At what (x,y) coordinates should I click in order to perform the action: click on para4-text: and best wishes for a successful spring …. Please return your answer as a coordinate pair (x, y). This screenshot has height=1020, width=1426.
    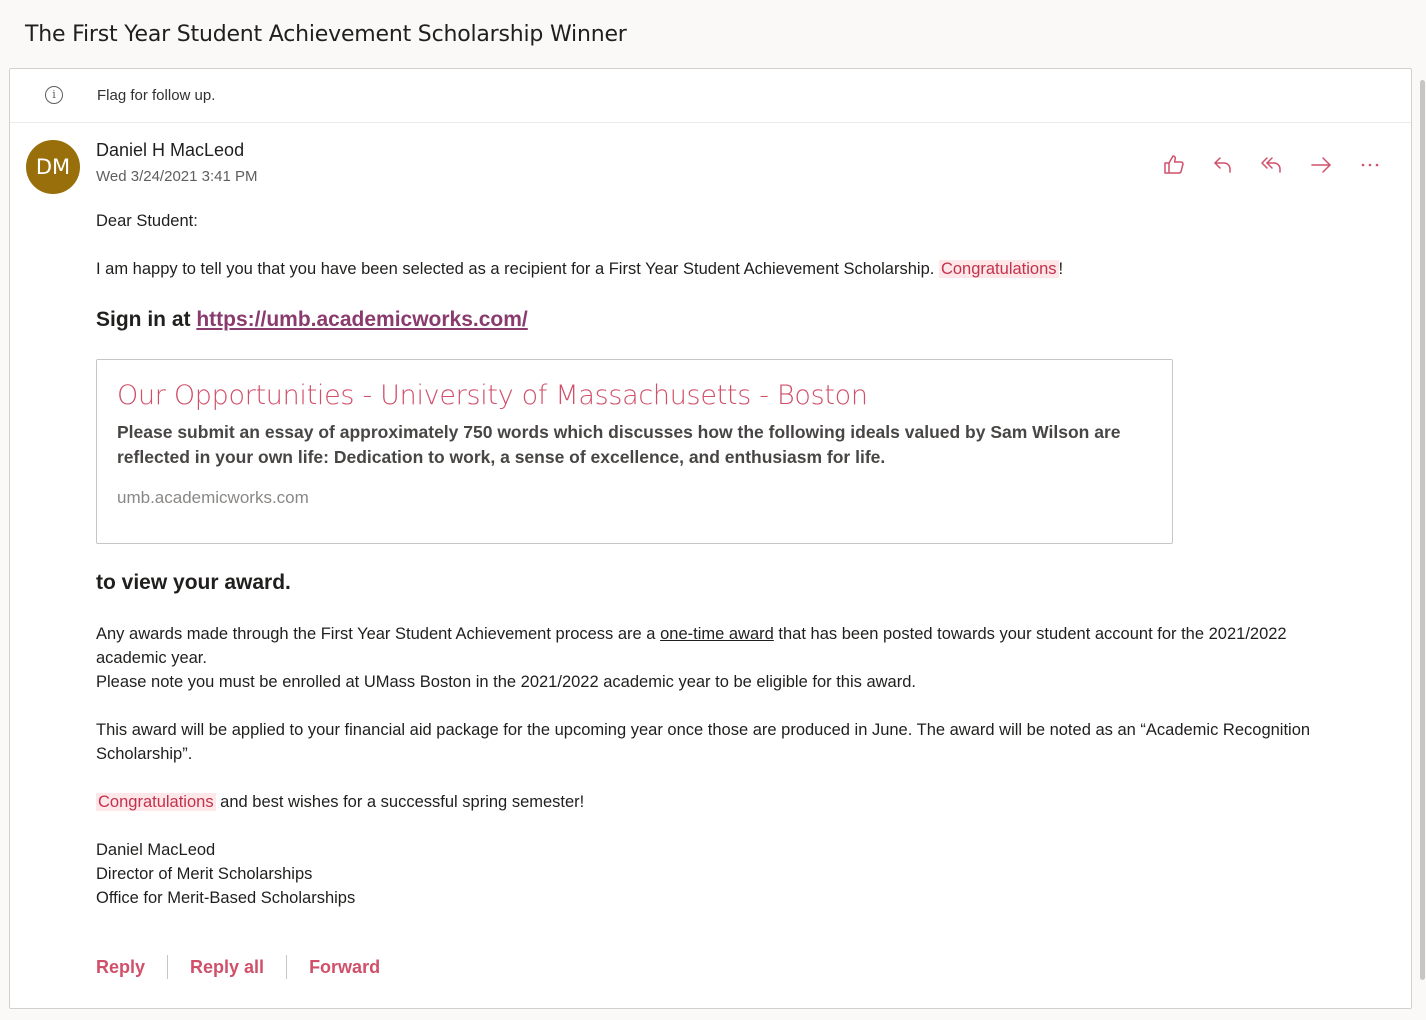
    Looking at the image, I should click on (402, 802).